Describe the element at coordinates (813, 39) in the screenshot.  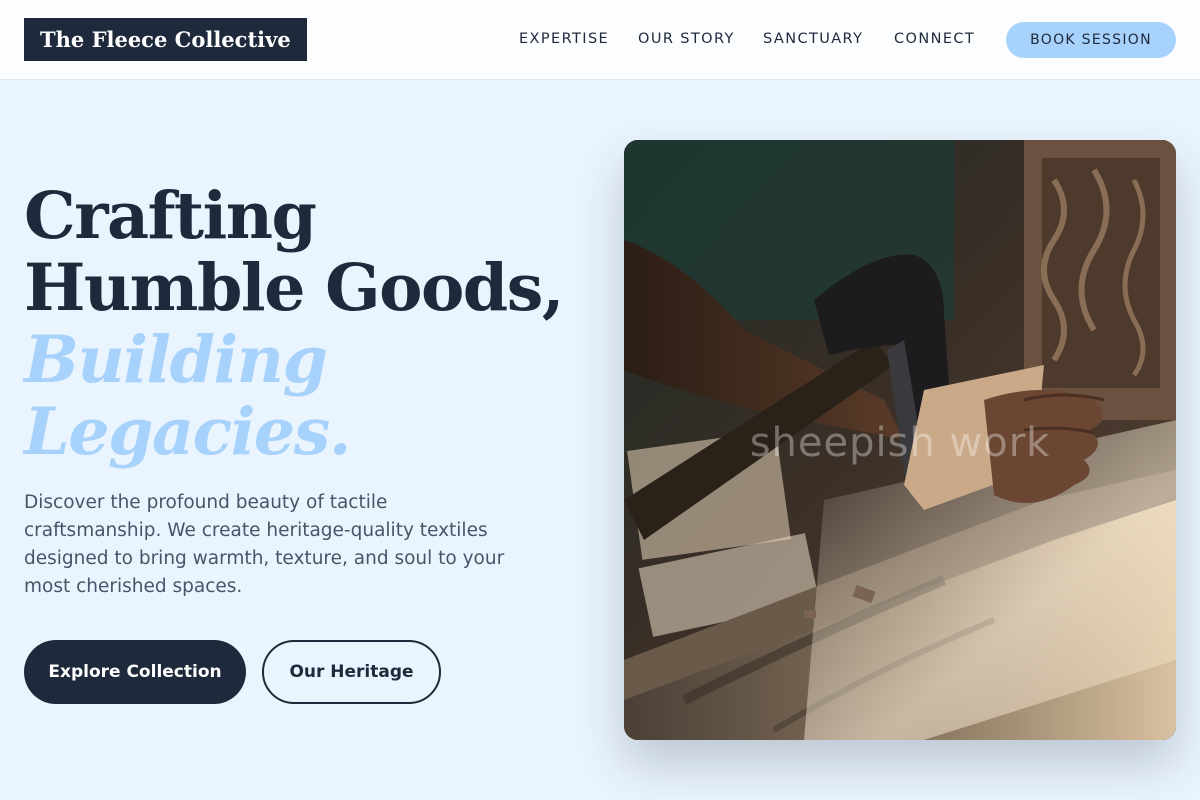
I see `nav-link-sanctuary: SANCTUARY` at that location.